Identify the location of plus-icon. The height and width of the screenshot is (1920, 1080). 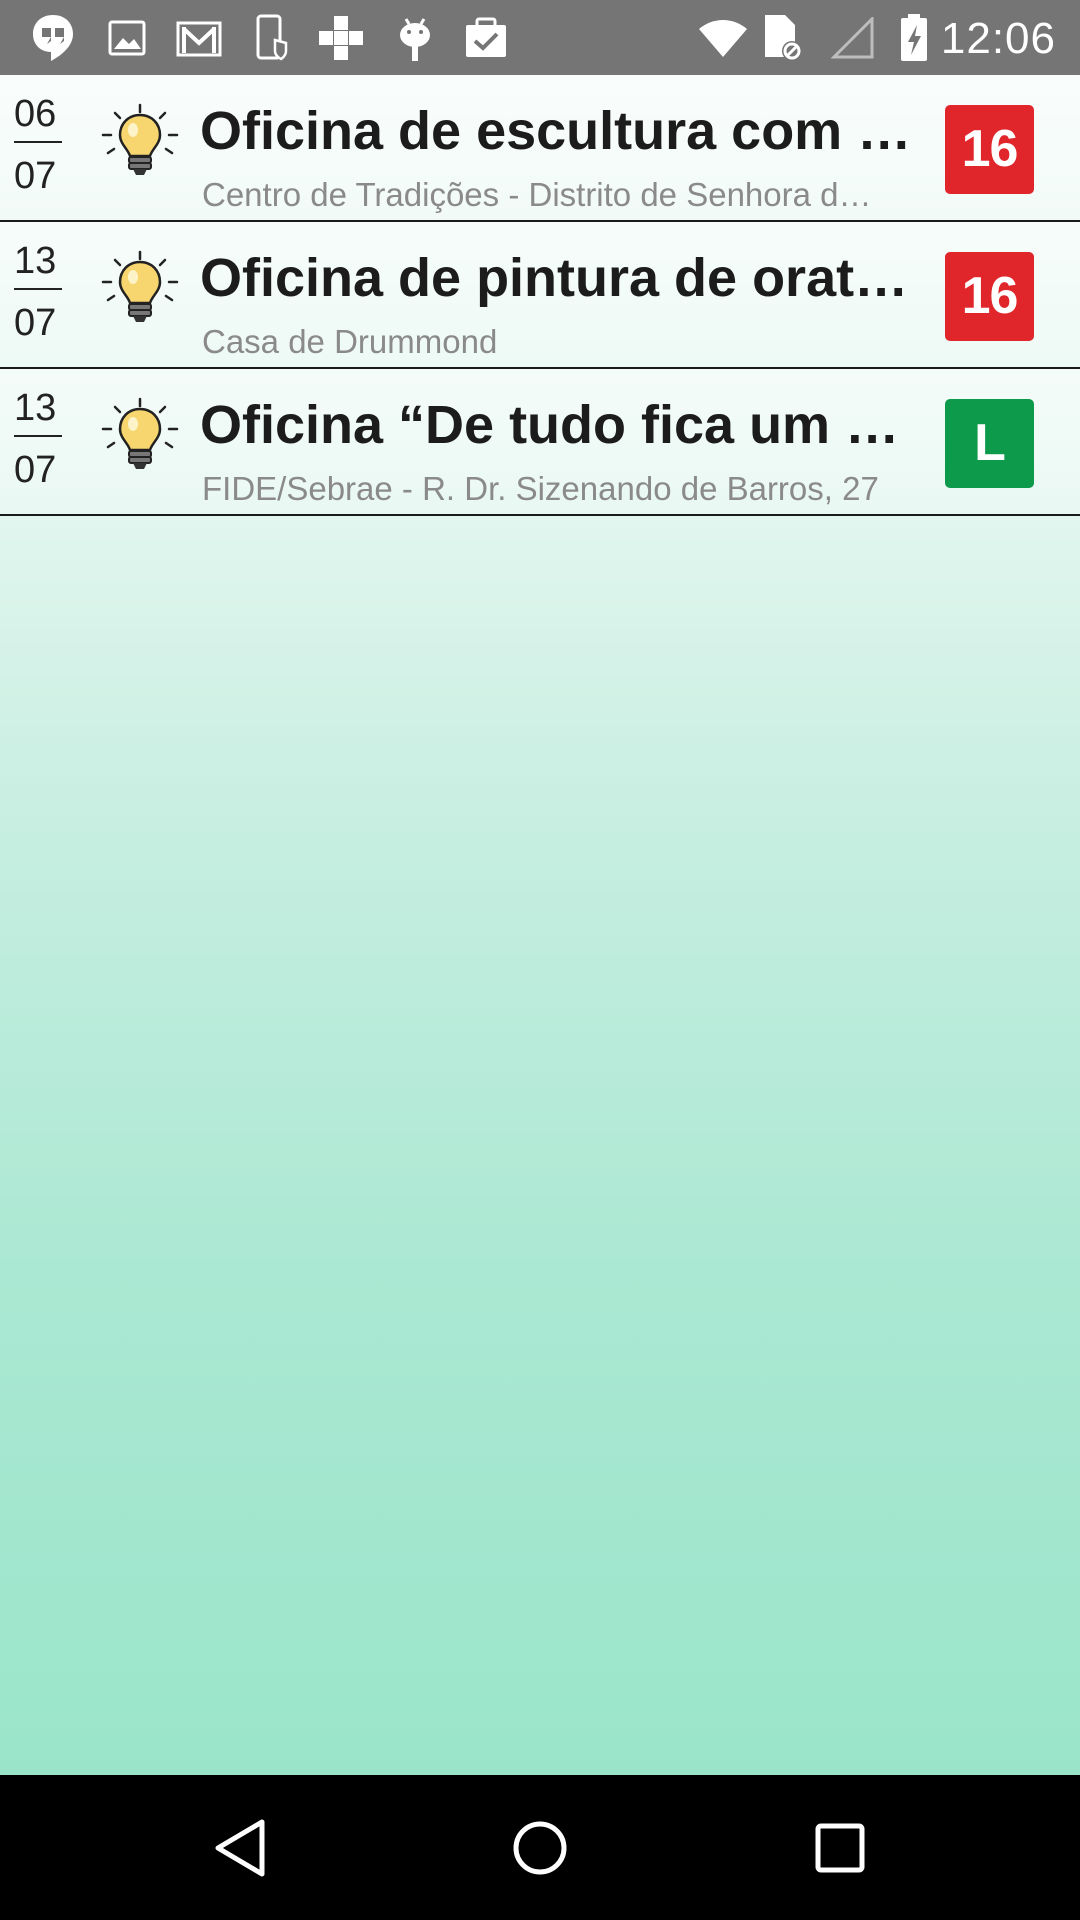
(341, 37).